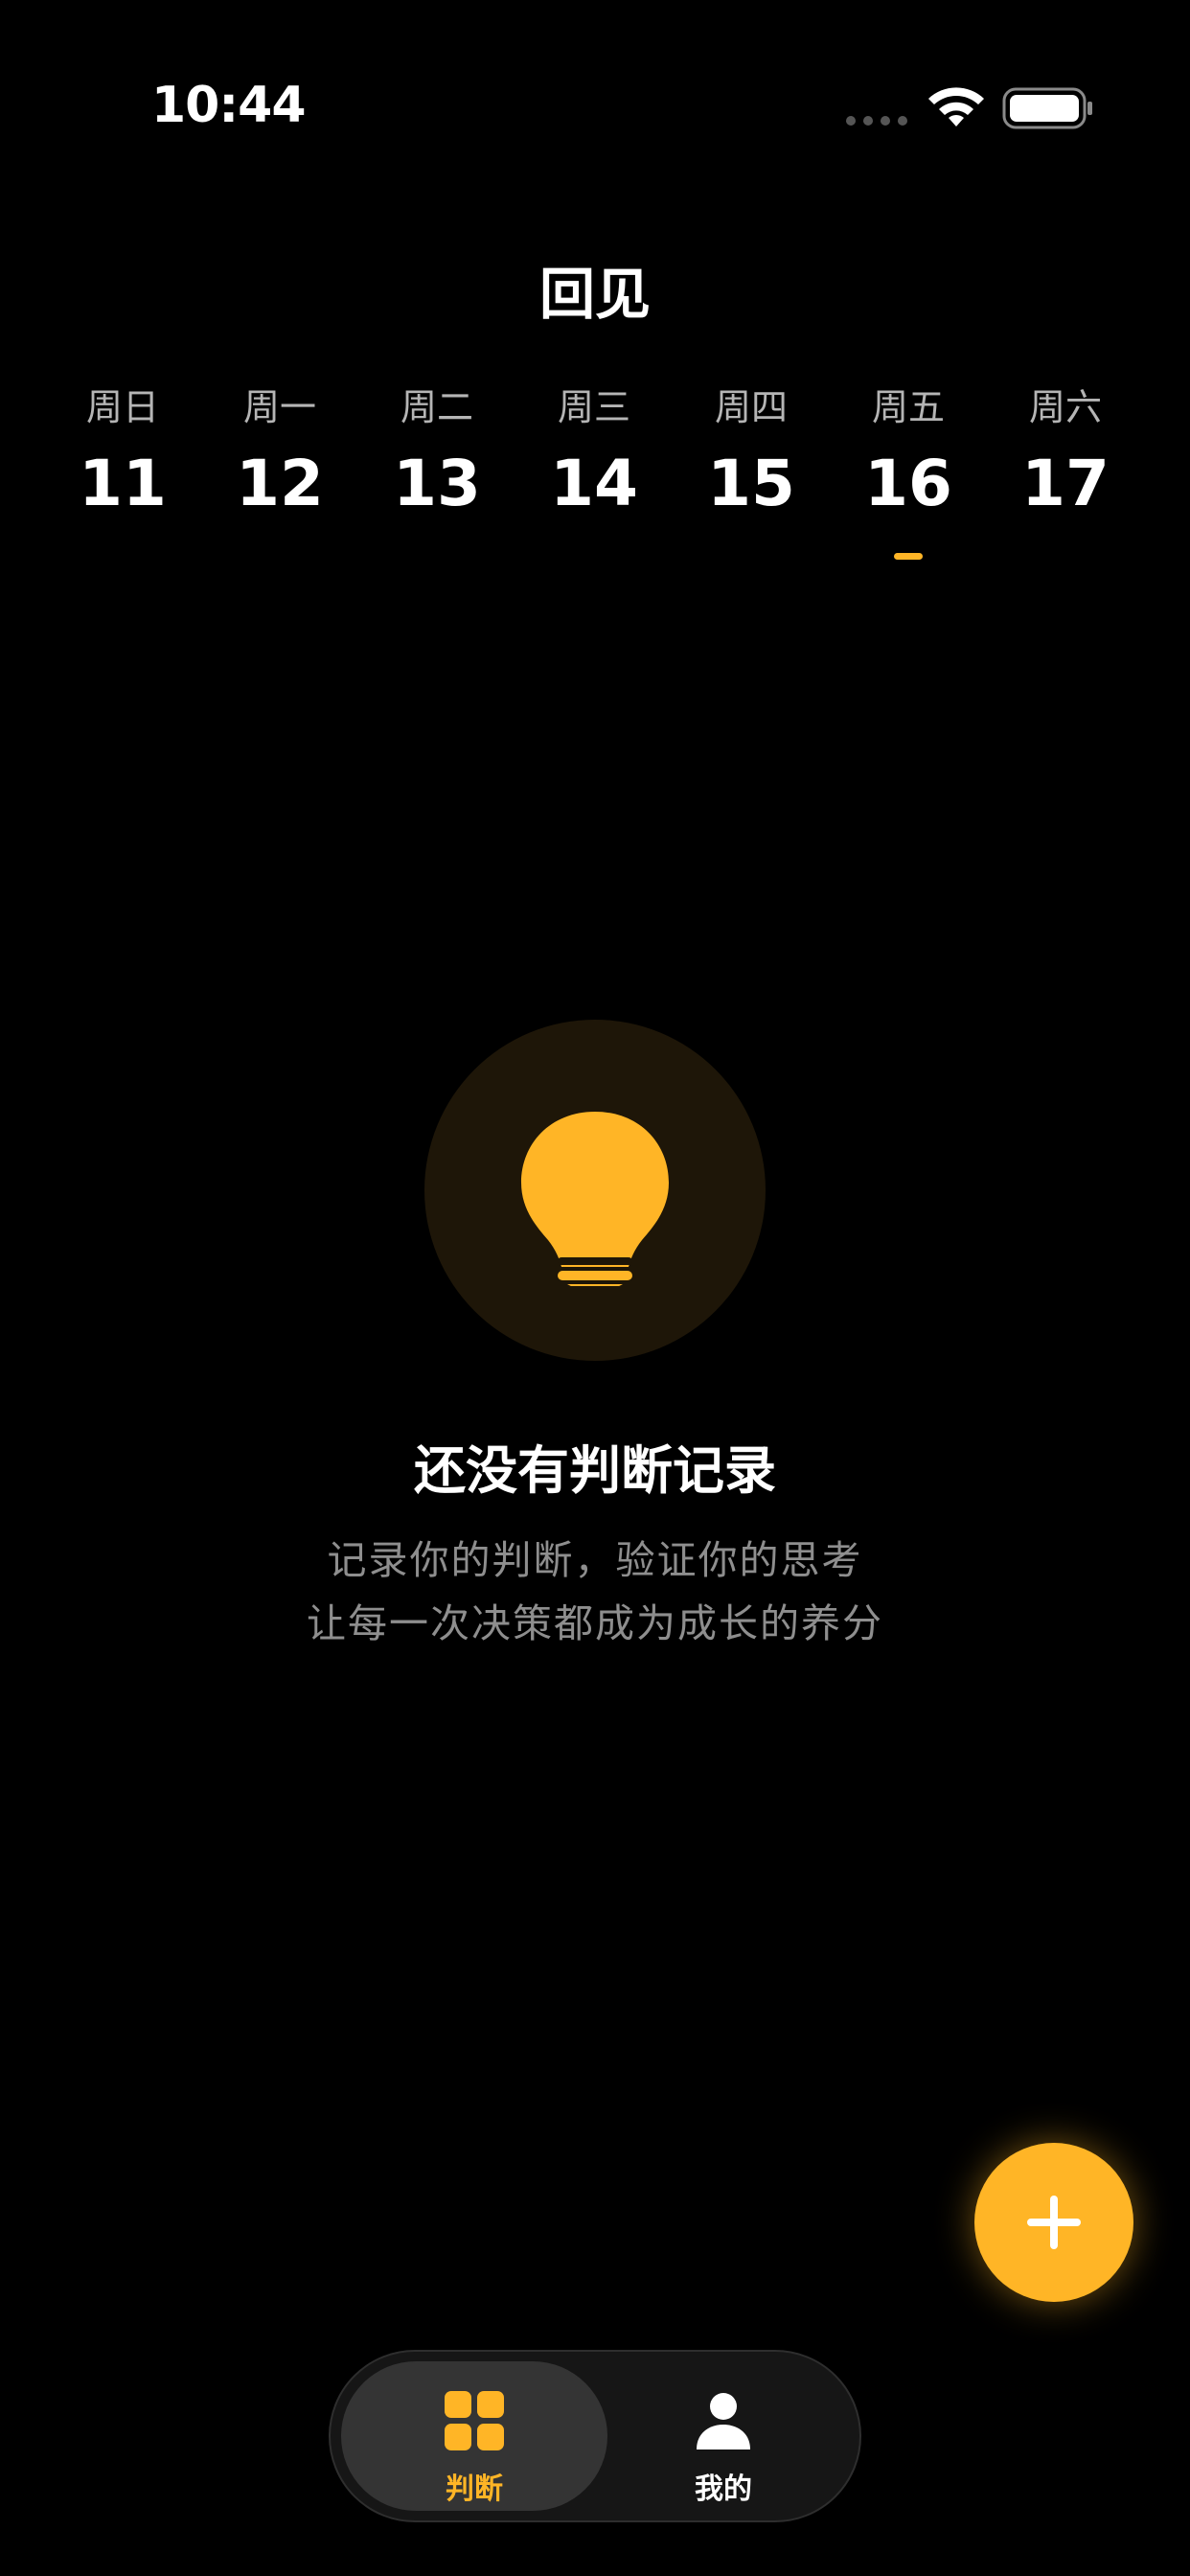  What do you see at coordinates (956, 106) in the screenshot?
I see `wifi-icon` at bounding box center [956, 106].